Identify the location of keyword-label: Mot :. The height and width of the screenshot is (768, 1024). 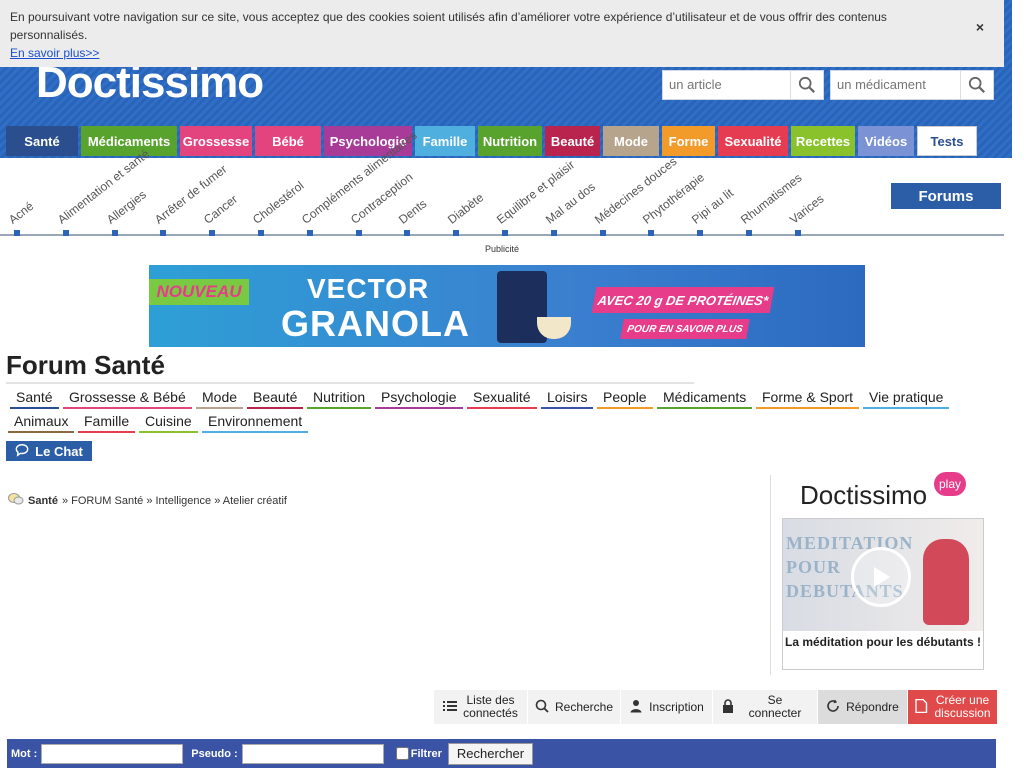
(24, 753).